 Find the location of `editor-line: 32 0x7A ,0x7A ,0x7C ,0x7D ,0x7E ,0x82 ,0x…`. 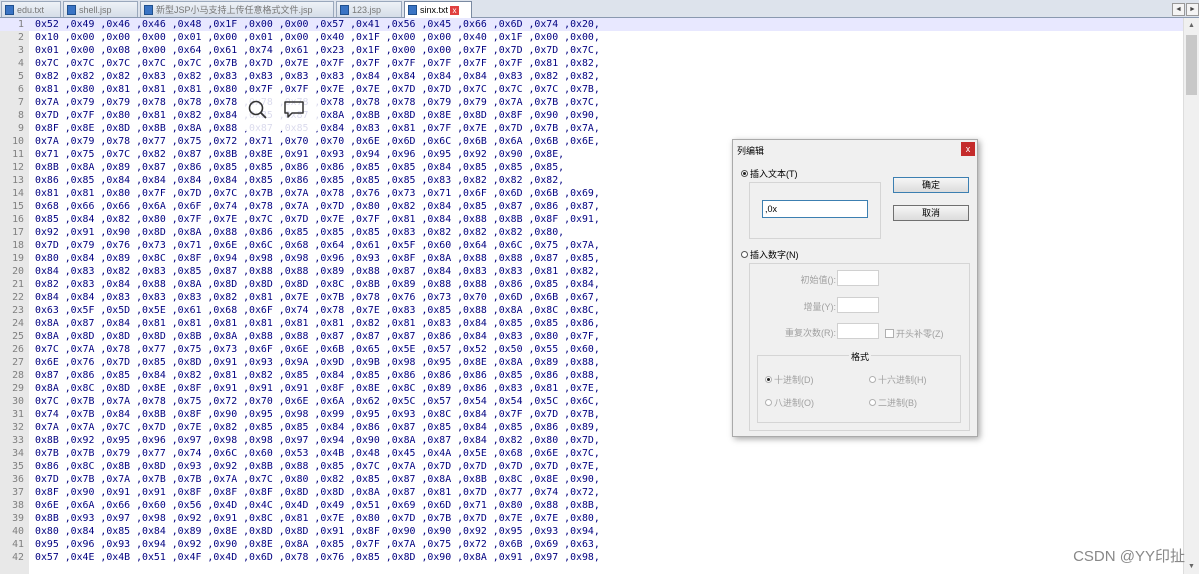

editor-line: 32 0x7A ,0x7A ,0x7C ,0x7D ,0x7E ,0x82 ,0x… is located at coordinates (591, 427).